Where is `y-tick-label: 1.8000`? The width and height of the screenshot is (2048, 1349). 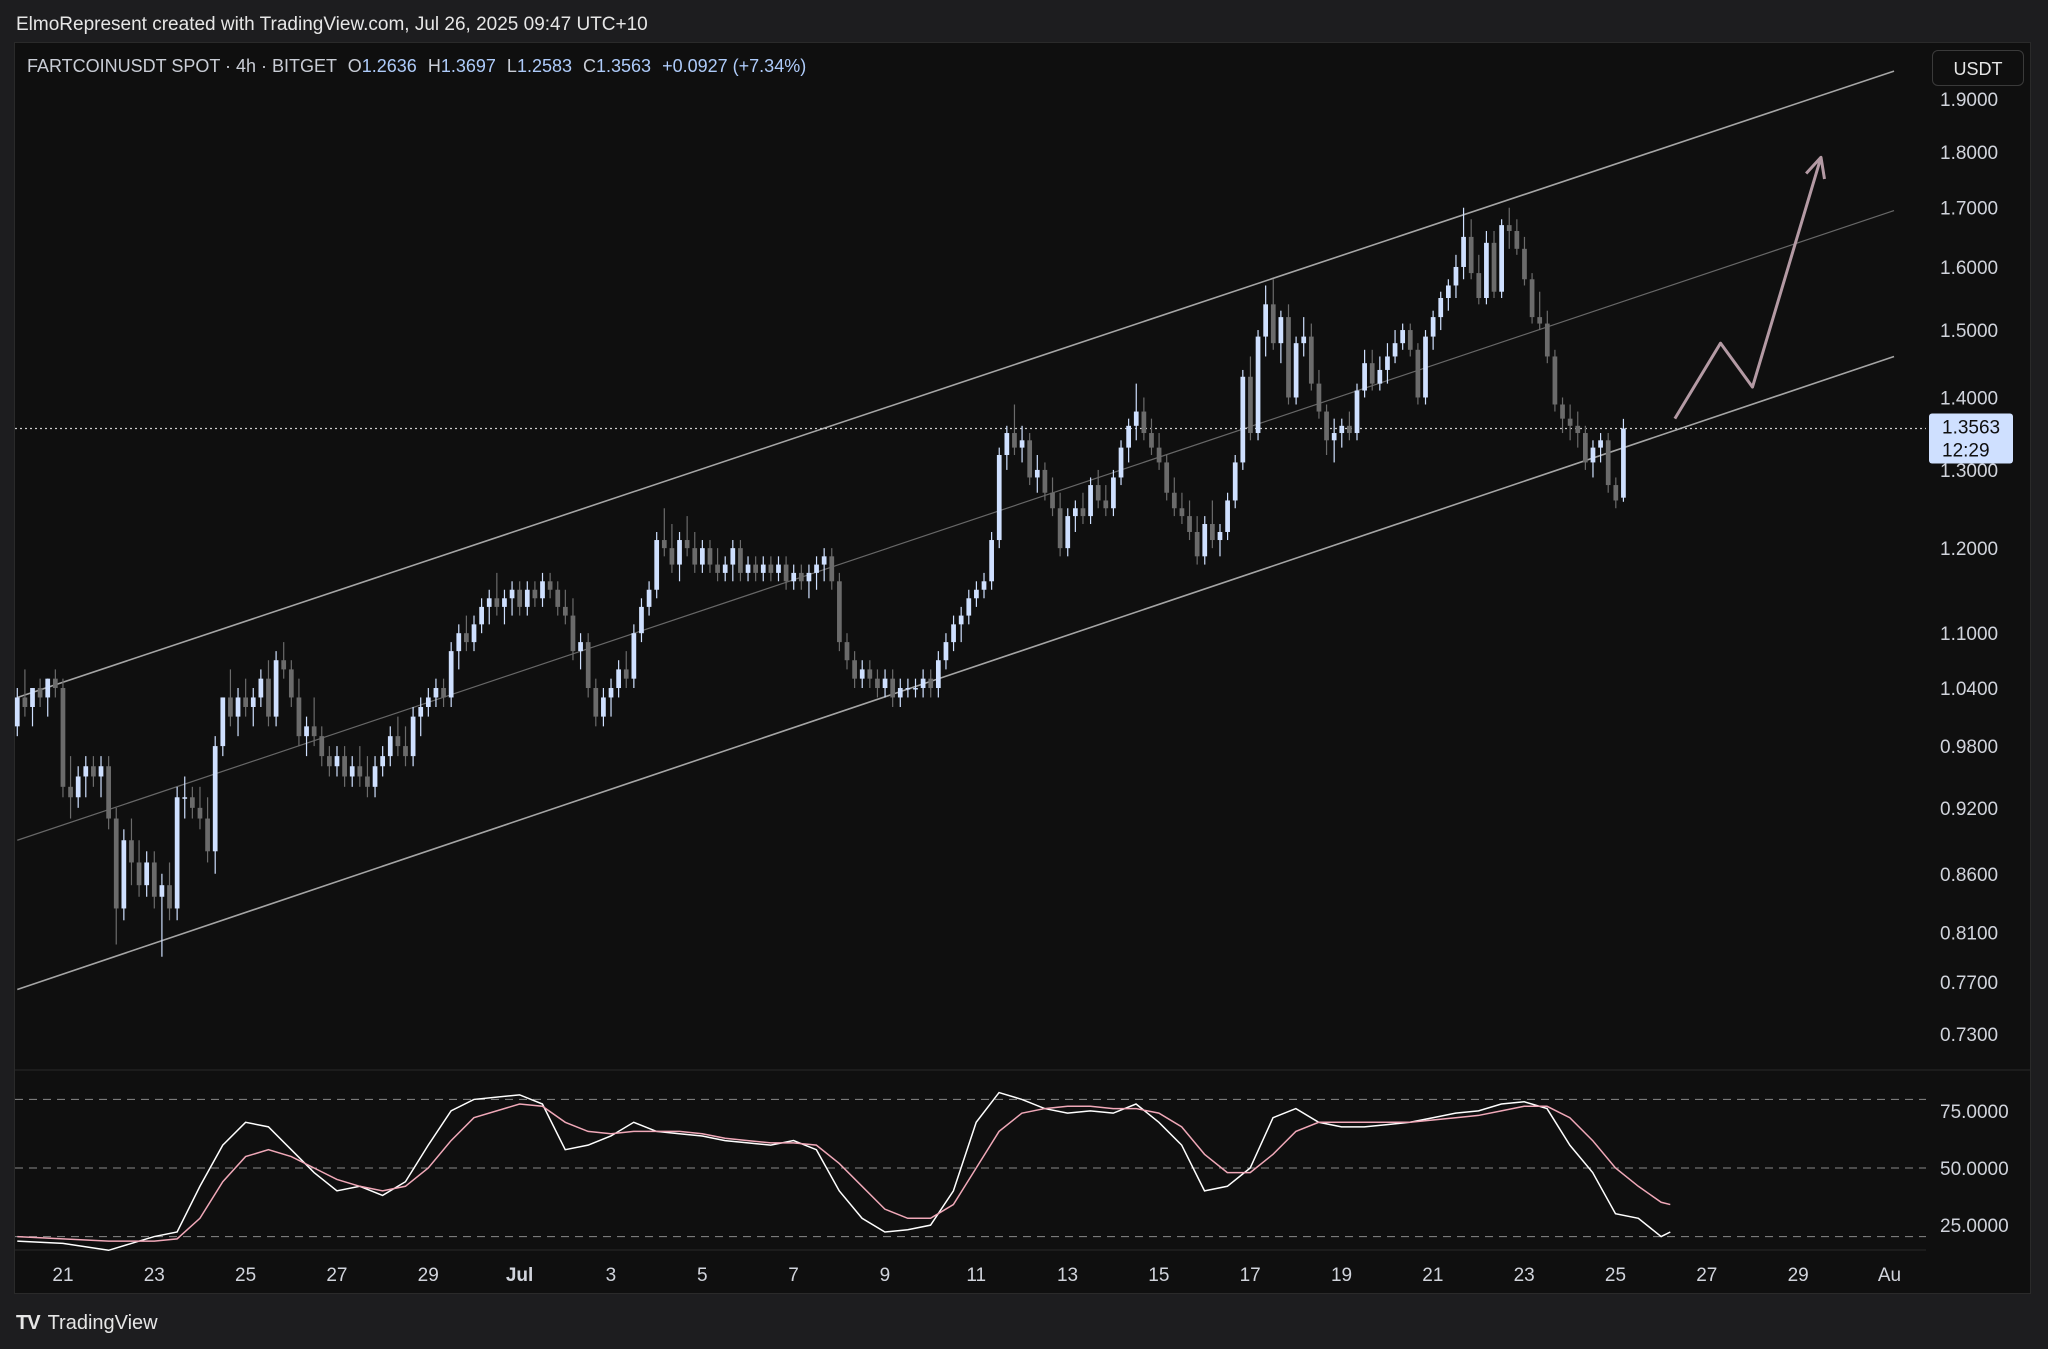 y-tick-label: 1.8000 is located at coordinates (1969, 153).